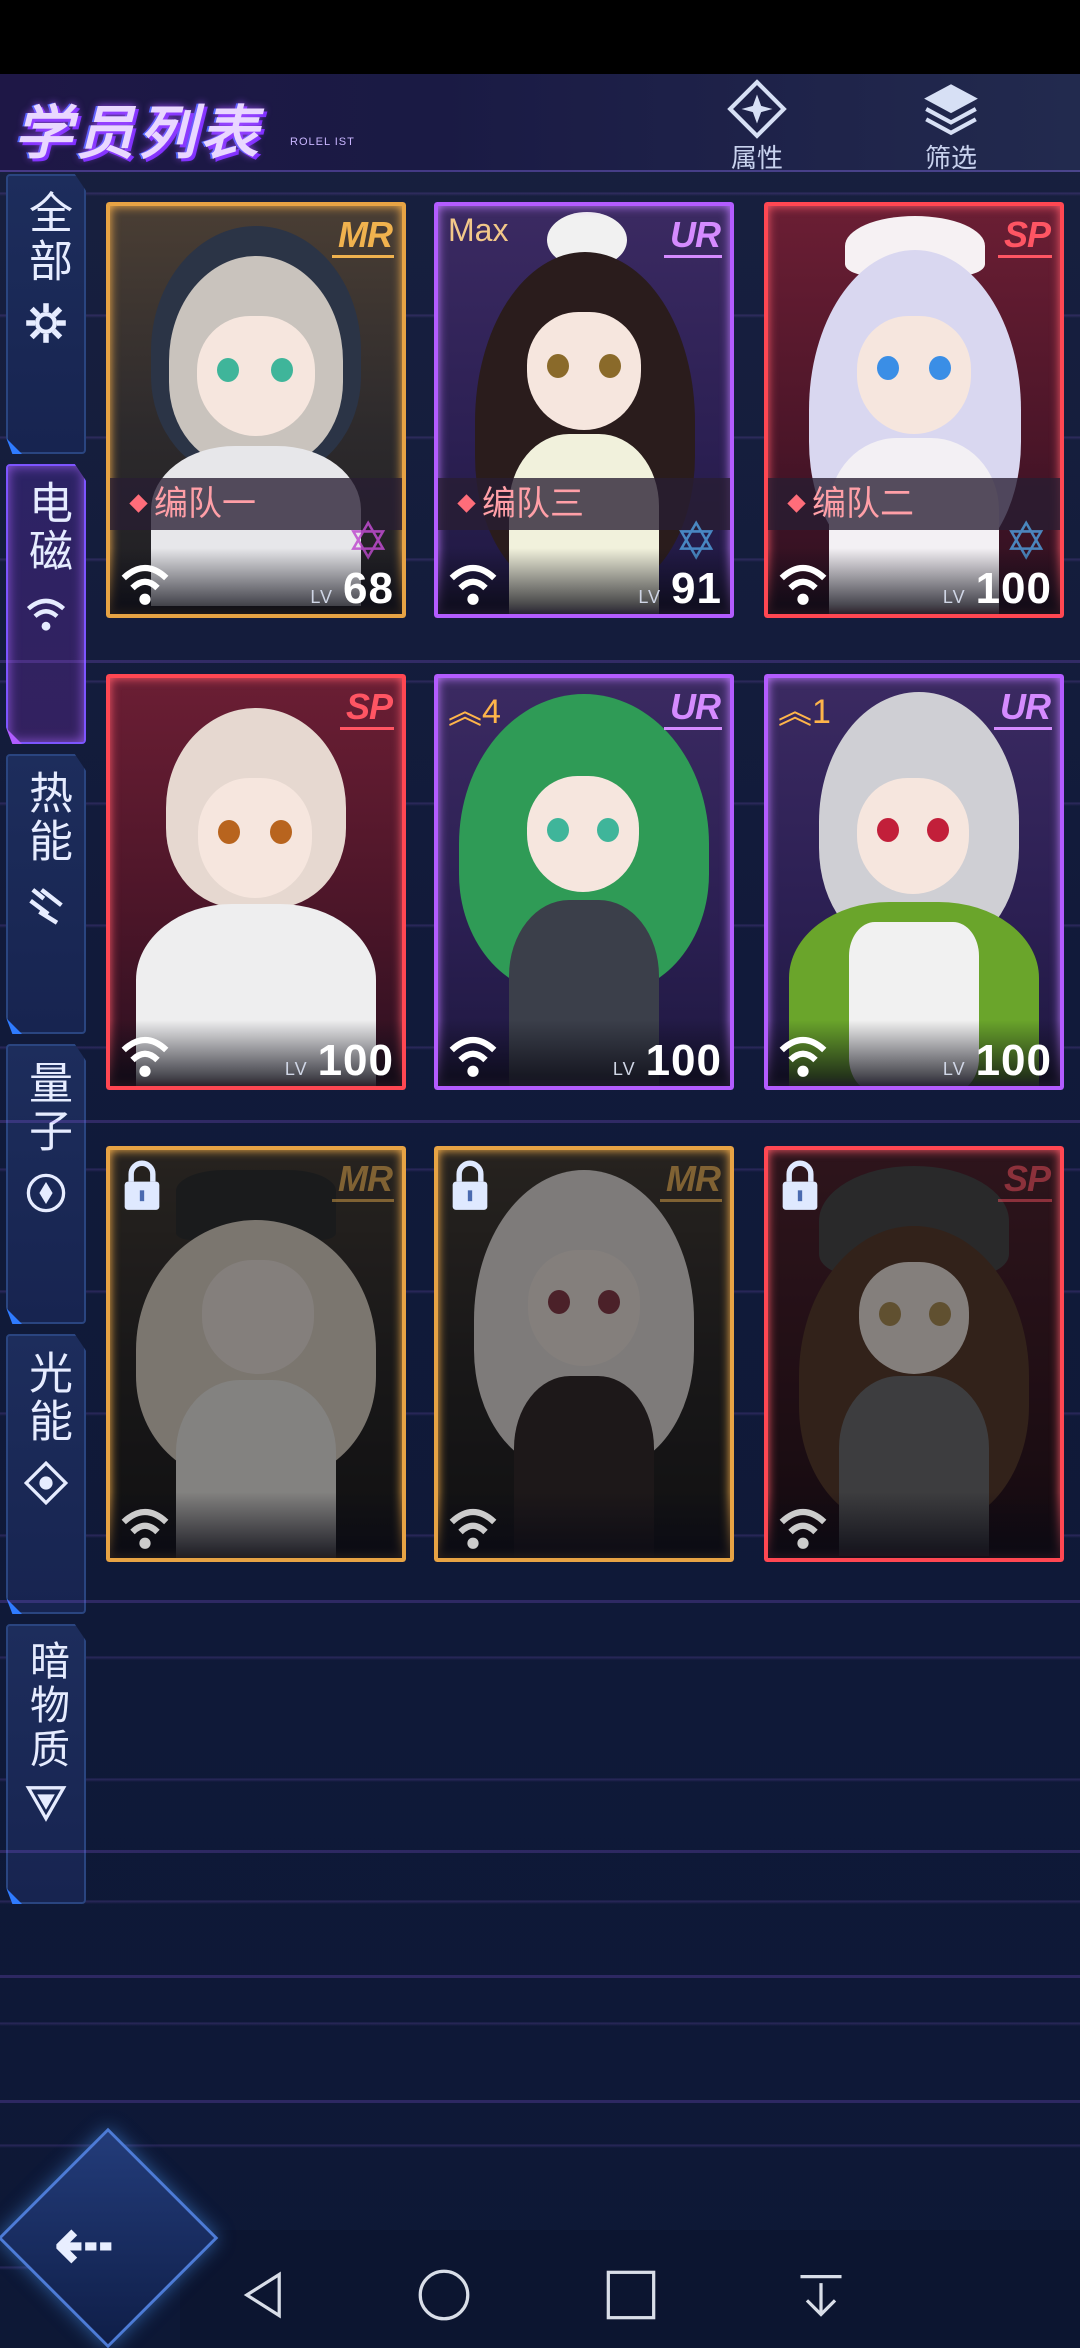 This screenshot has width=1080, height=2348. I want to click on tab-thermal: 热能, so click(46, 894).